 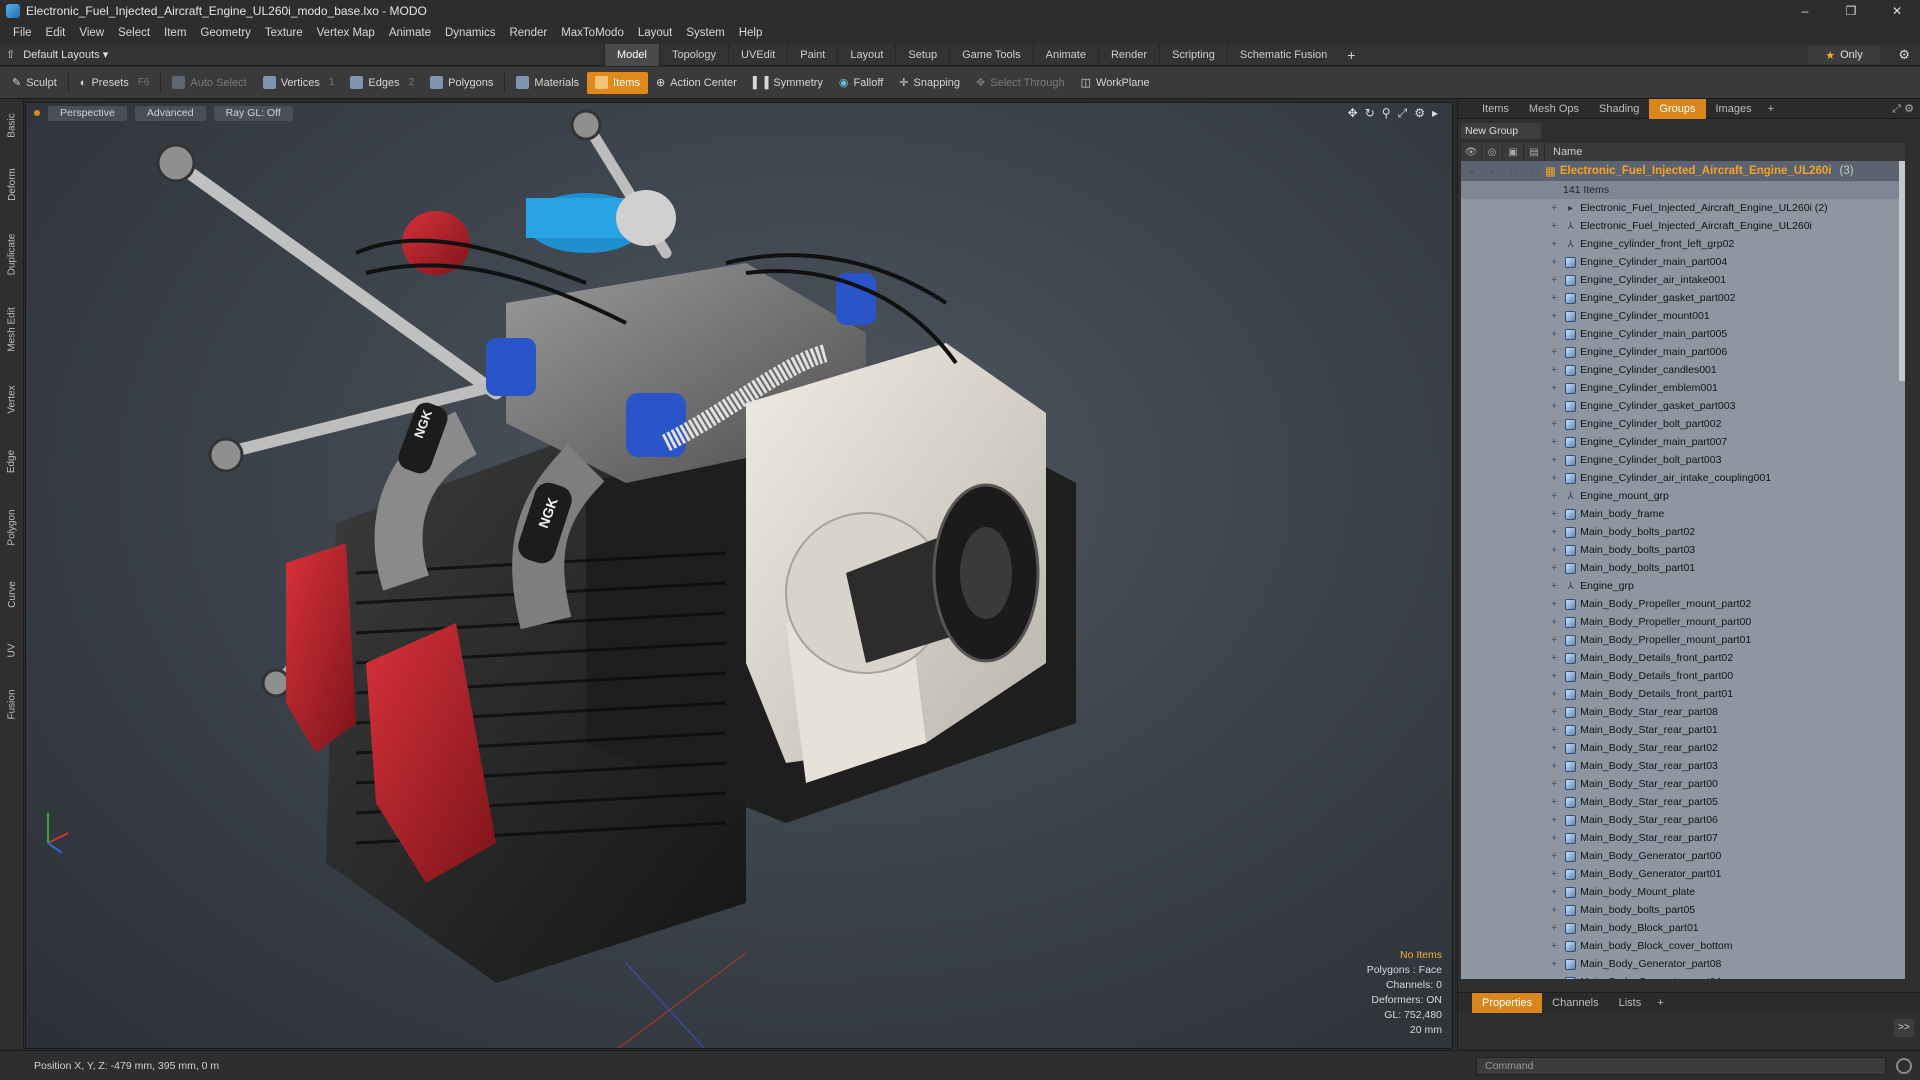 I want to click on tree-item-row: + Main_Body_Generator_part04, so click(x=1683, y=976).